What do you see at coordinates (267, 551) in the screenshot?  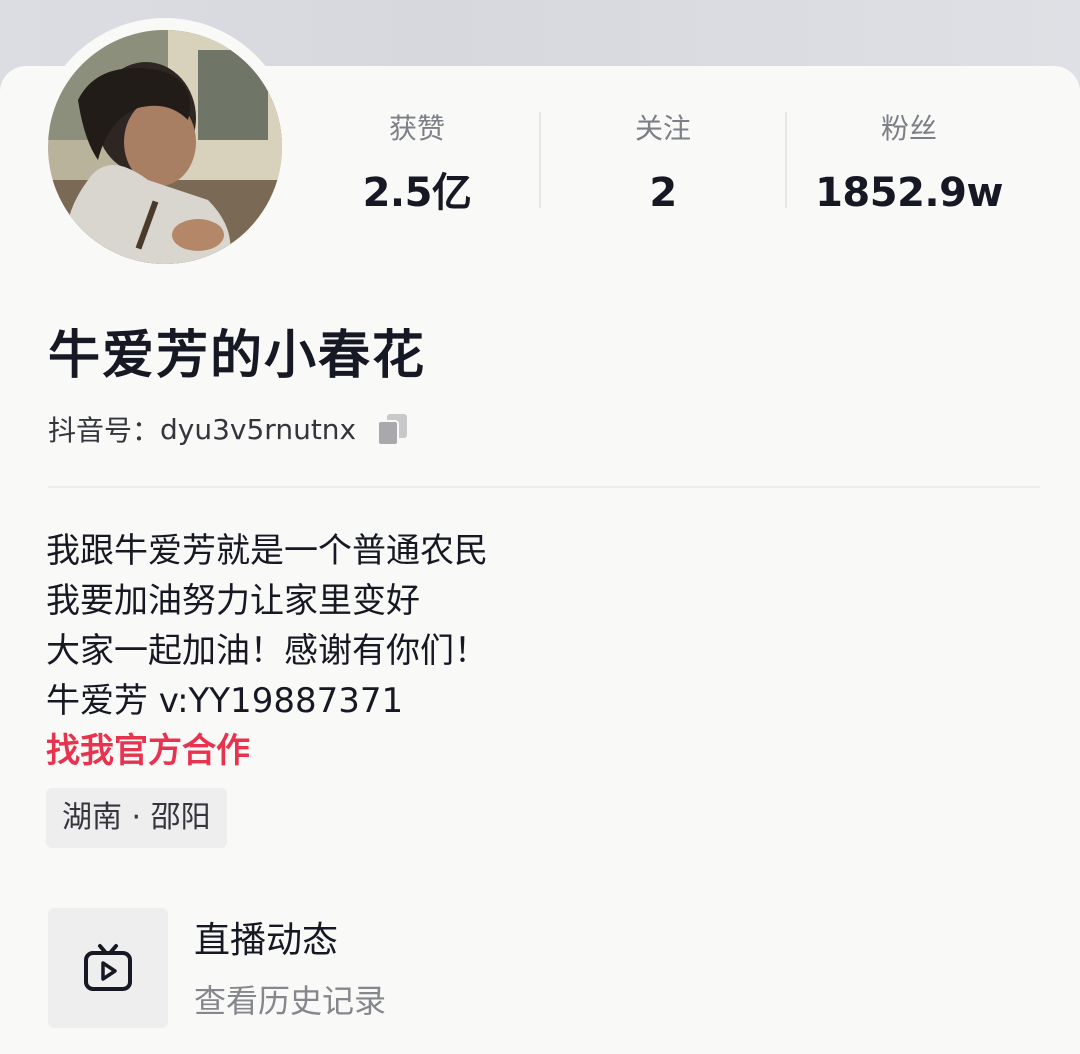 I see `bio-line: 我跟牛爱芳就是一个普通农民` at bounding box center [267, 551].